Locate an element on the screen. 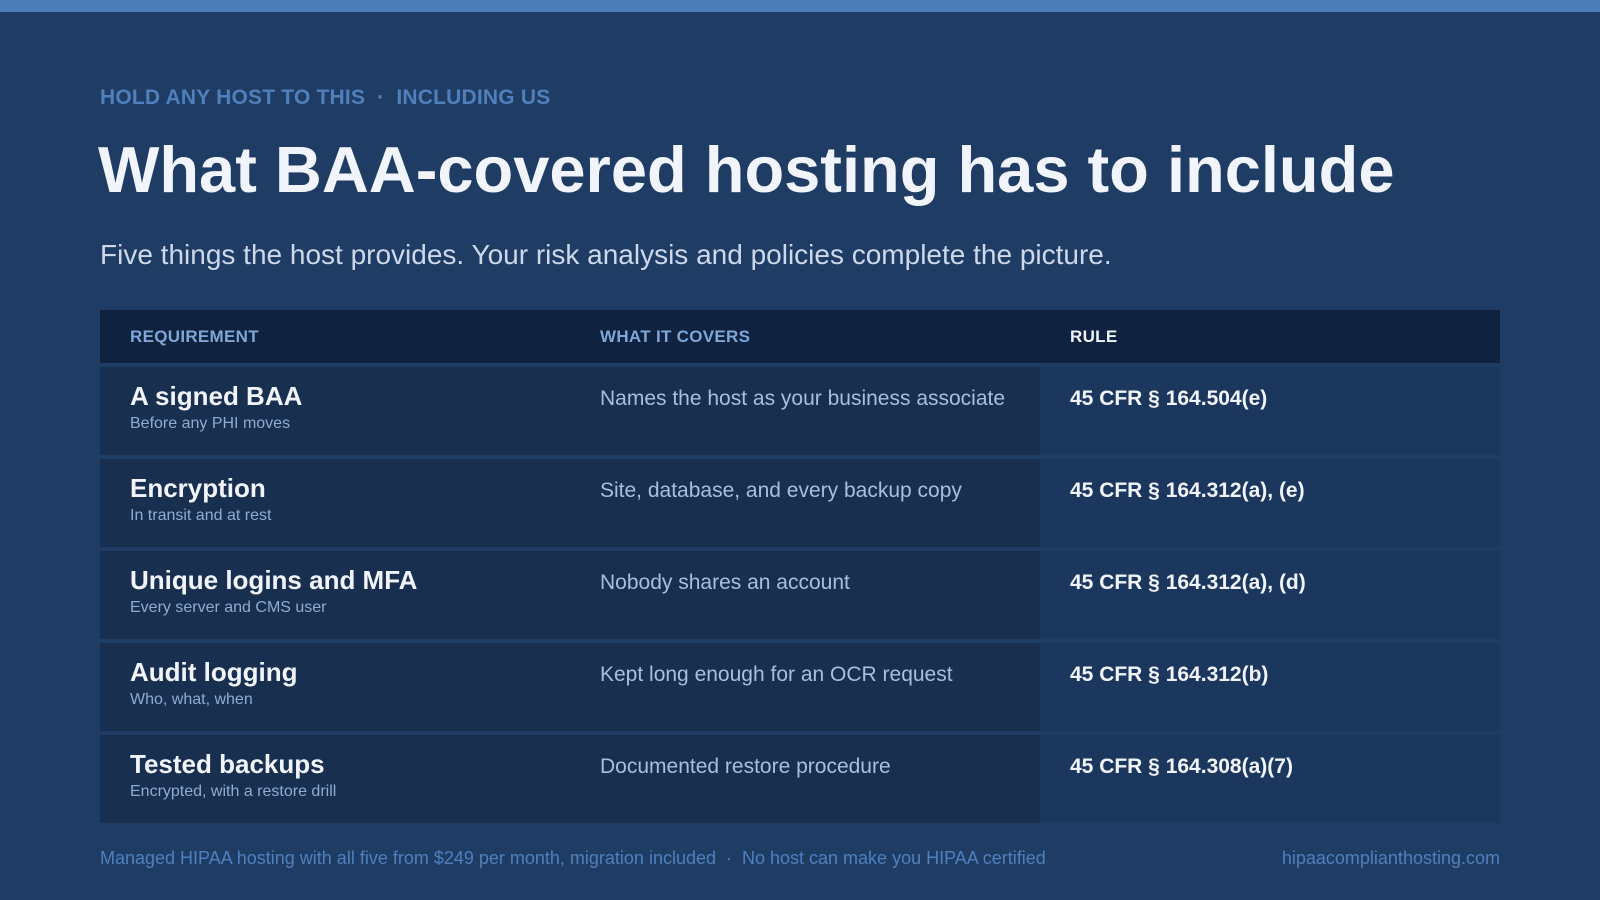 This screenshot has height=900, width=1600. requirement-detail: Before any PHI moves is located at coordinates (210, 423).